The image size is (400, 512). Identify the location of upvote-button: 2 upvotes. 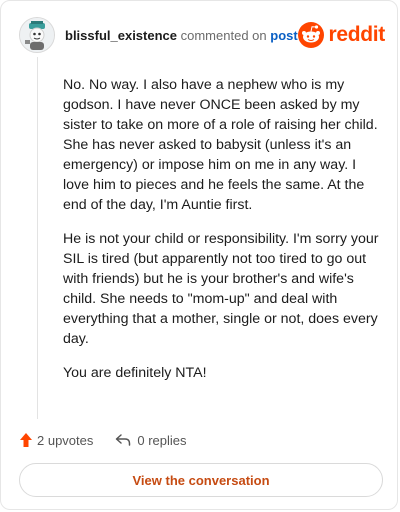
(56, 440).